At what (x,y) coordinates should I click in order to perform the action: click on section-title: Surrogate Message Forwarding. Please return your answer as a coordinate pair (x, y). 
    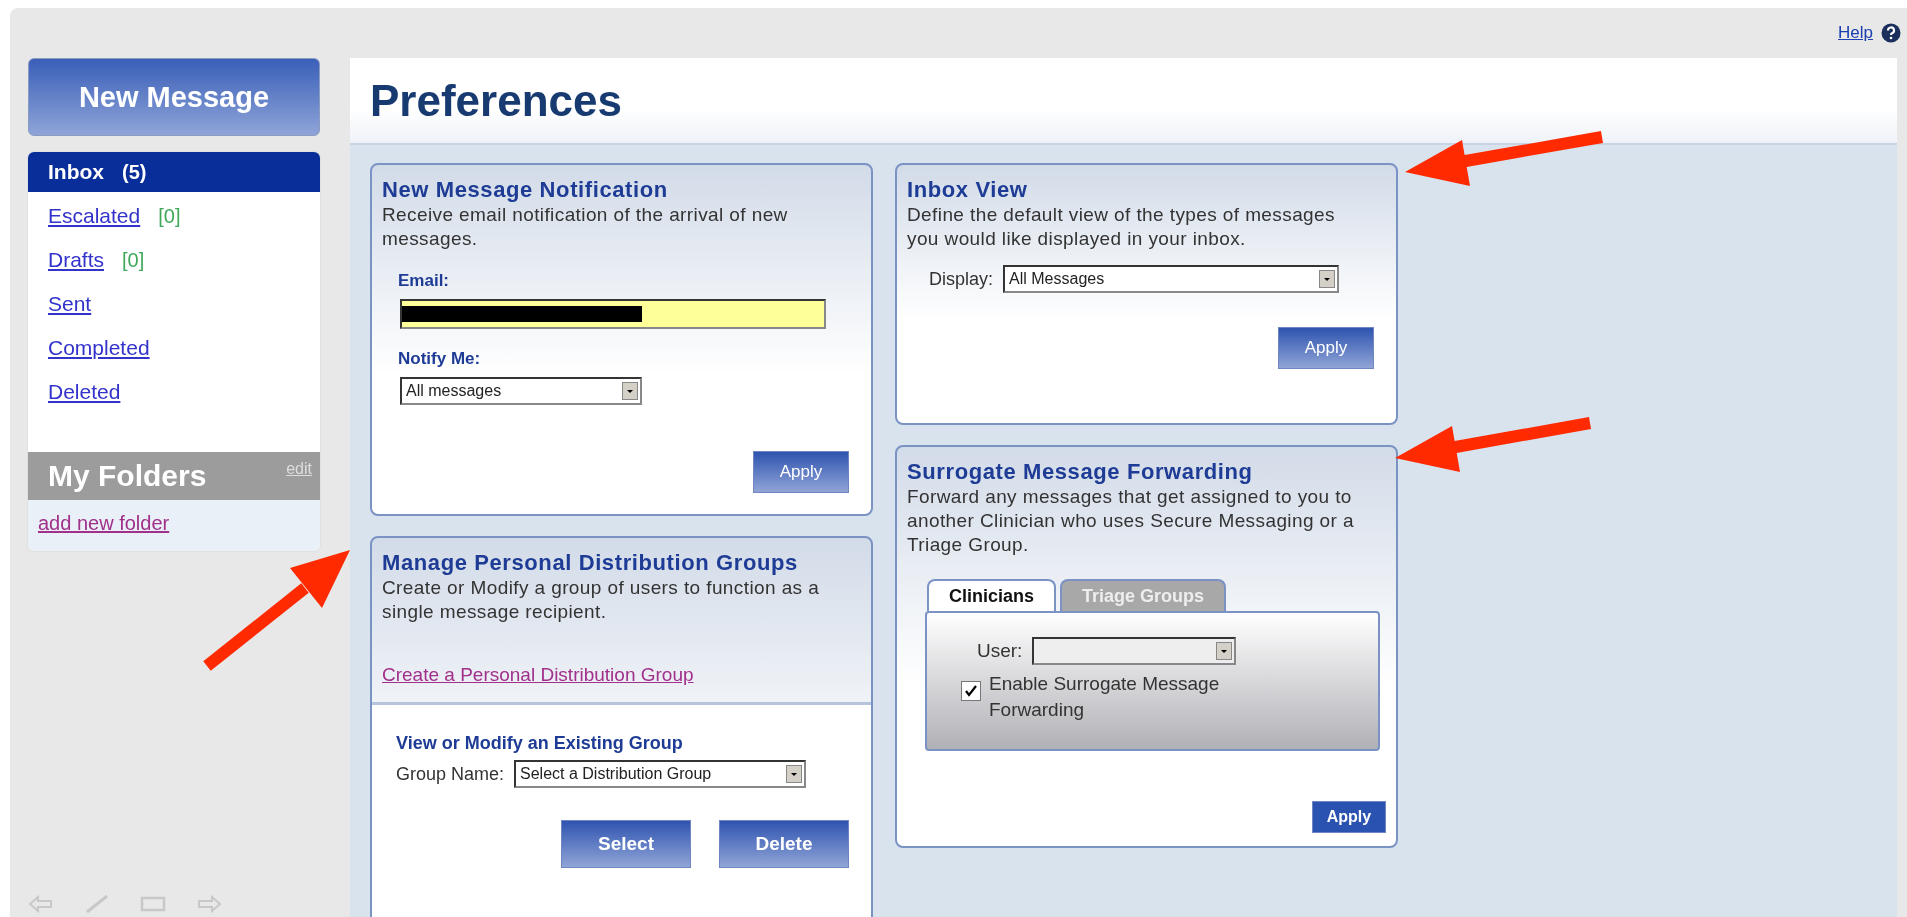
    Looking at the image, I should click on (1080, 472).